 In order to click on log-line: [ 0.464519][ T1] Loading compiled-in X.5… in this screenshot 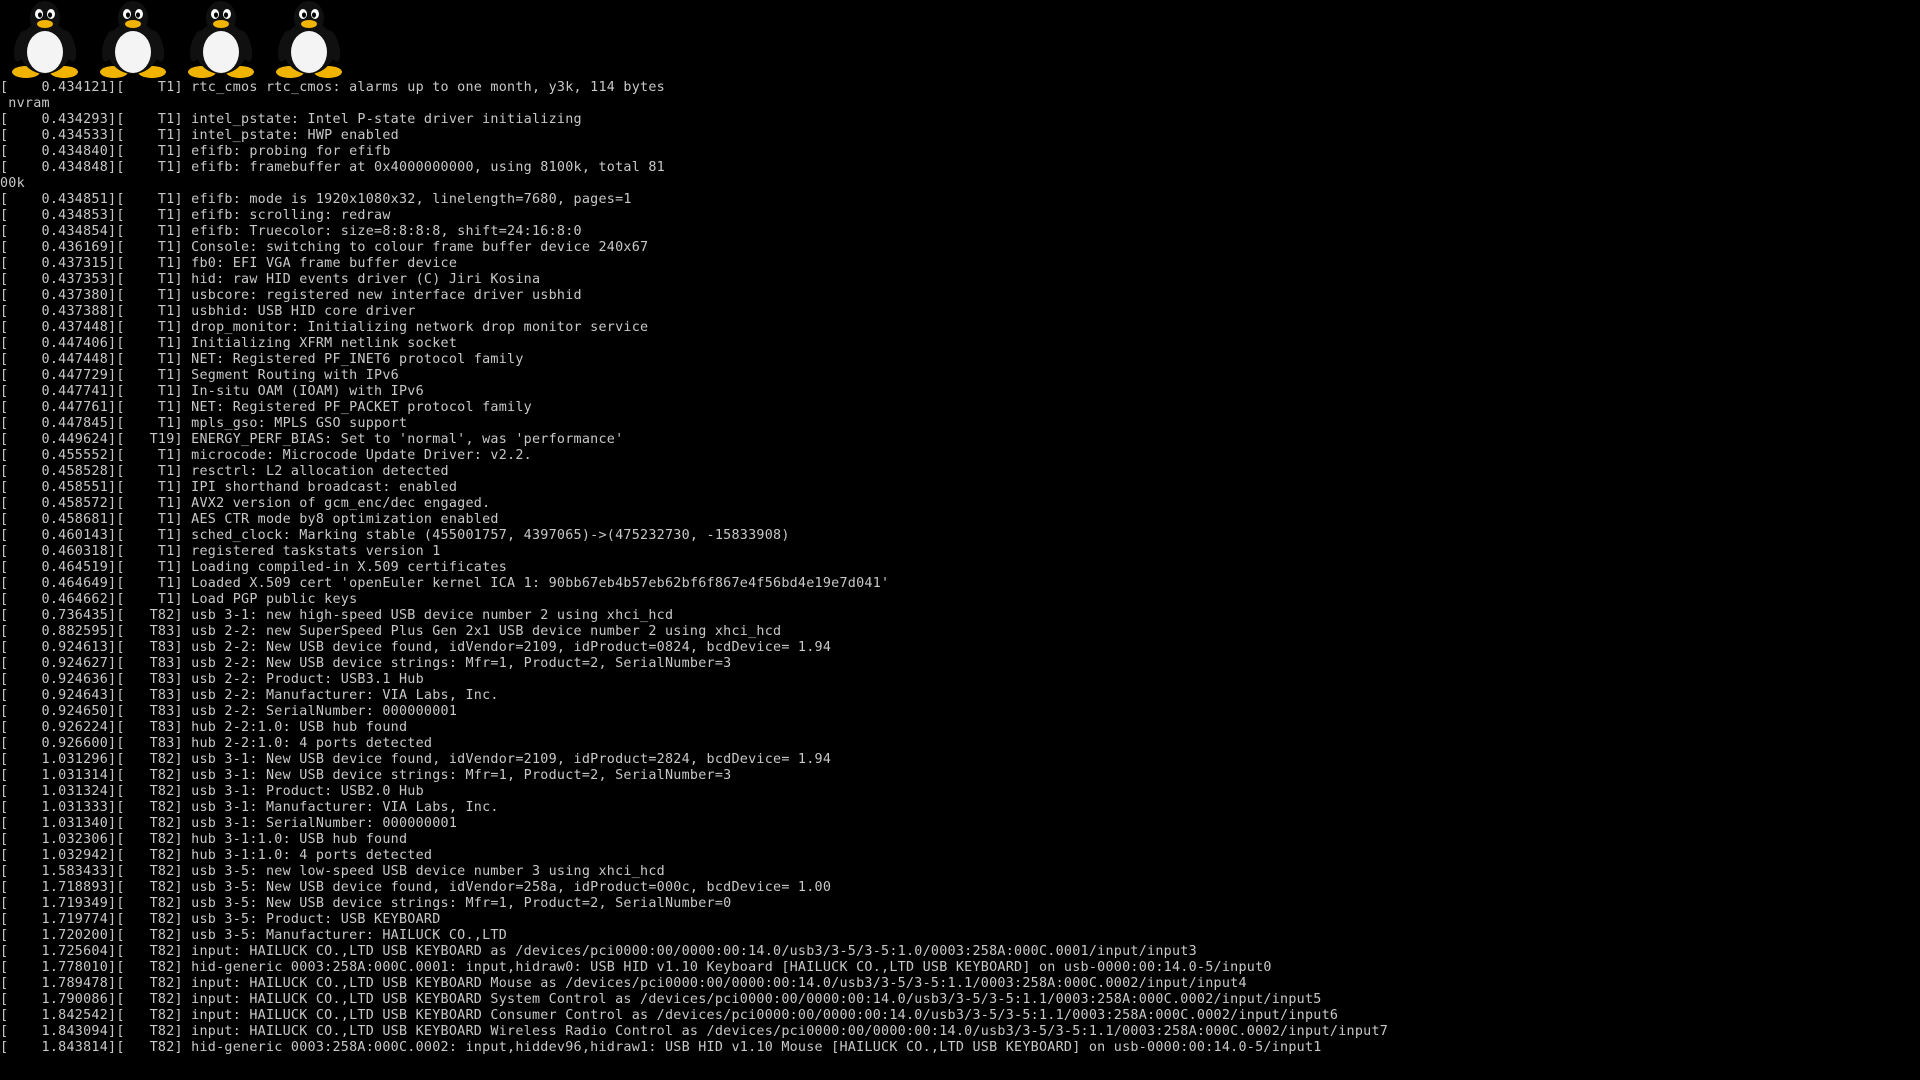, I will do `click(254, 567)`.